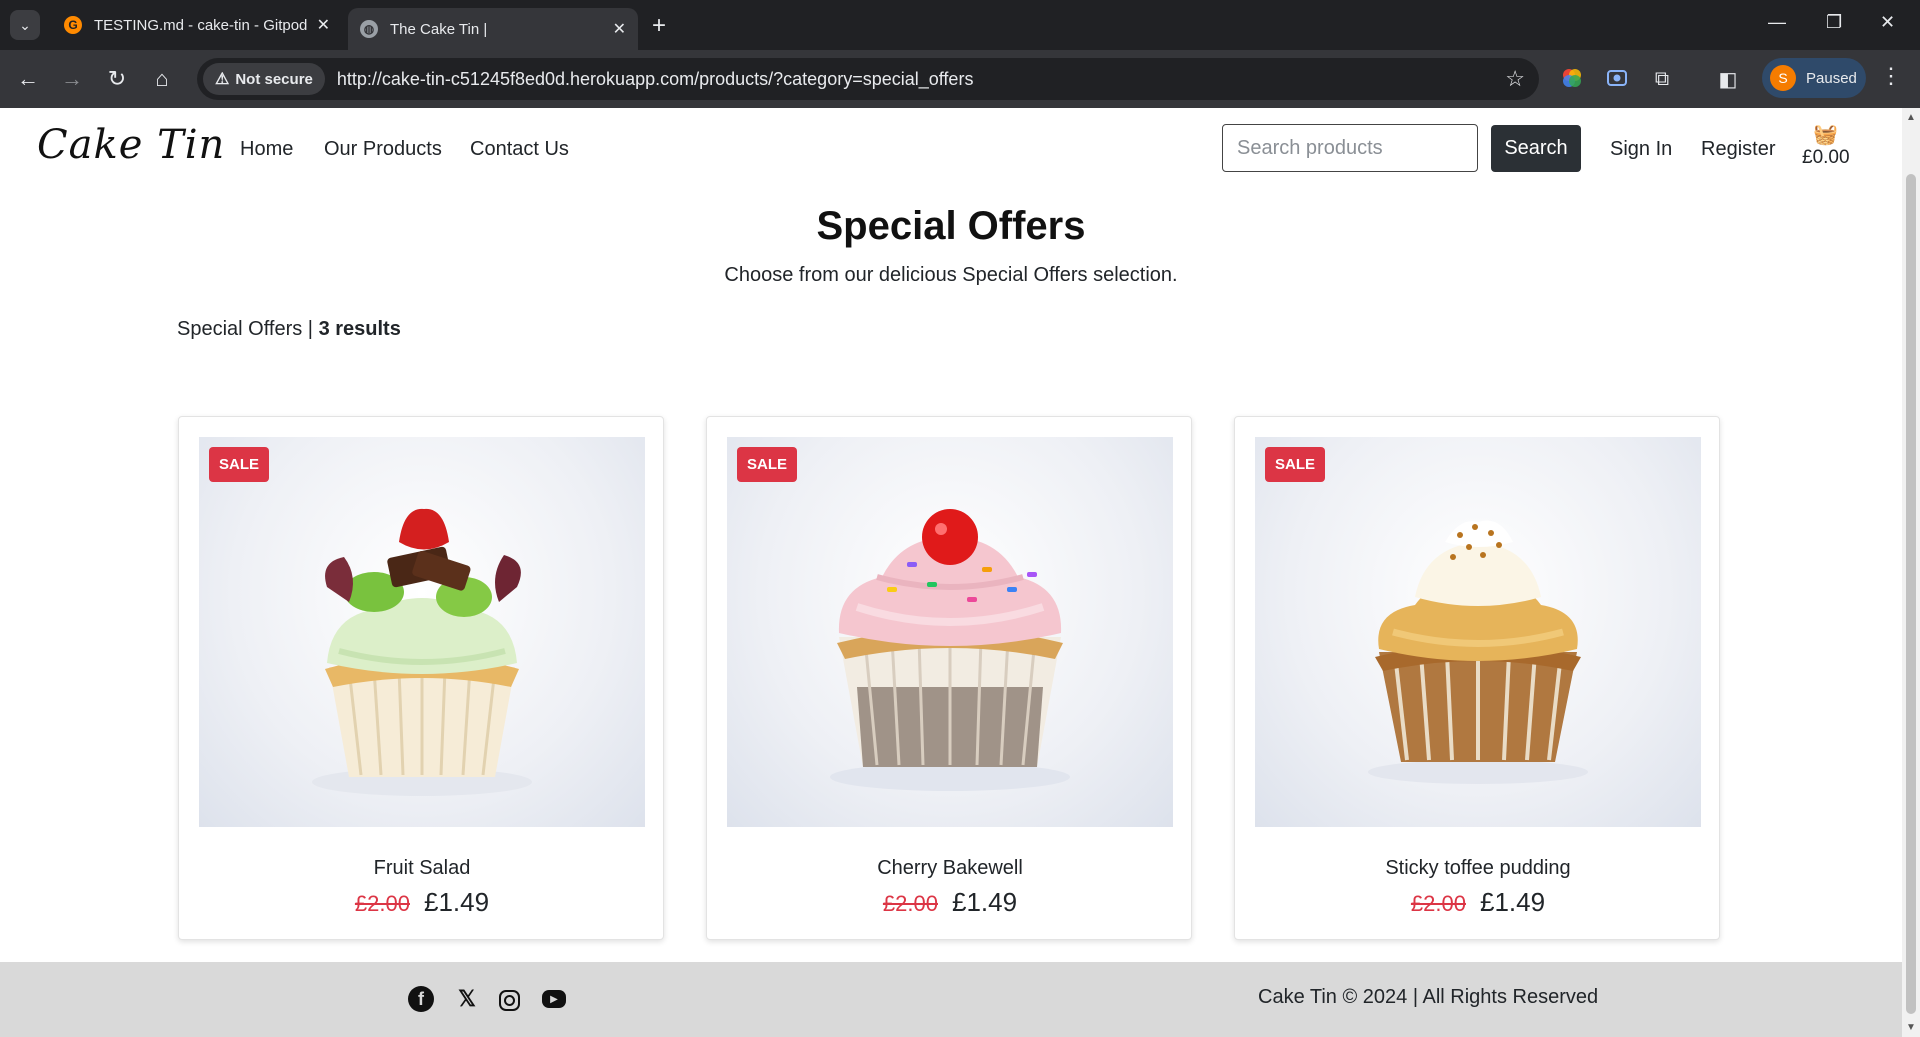 This screenshot has height=1037, width=1920. Describe the element at coordinates (383, 149) in the screenshot. I see `nav-our-products: Our Products` at that location.